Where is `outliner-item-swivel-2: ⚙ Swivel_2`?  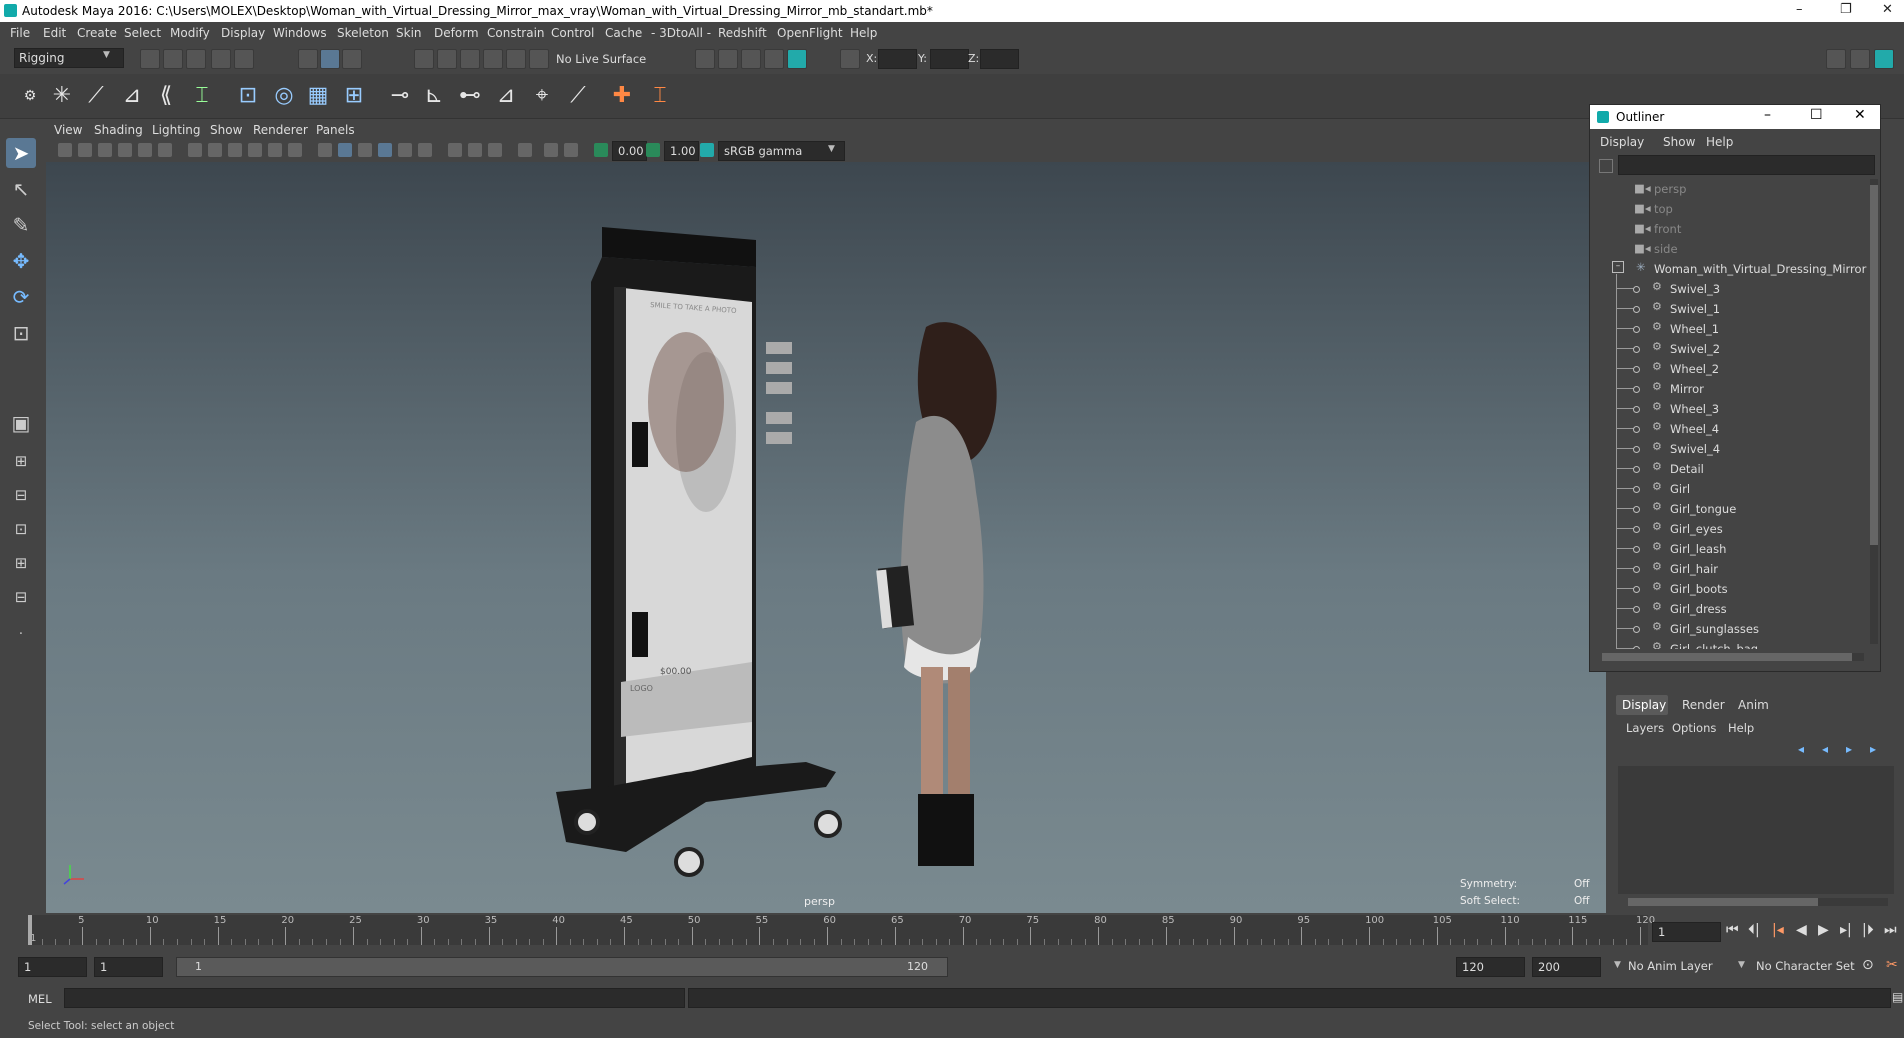
outliner-item-swivel-2: ⚙ Swivel_2 is located at coordinates (1725, 349).